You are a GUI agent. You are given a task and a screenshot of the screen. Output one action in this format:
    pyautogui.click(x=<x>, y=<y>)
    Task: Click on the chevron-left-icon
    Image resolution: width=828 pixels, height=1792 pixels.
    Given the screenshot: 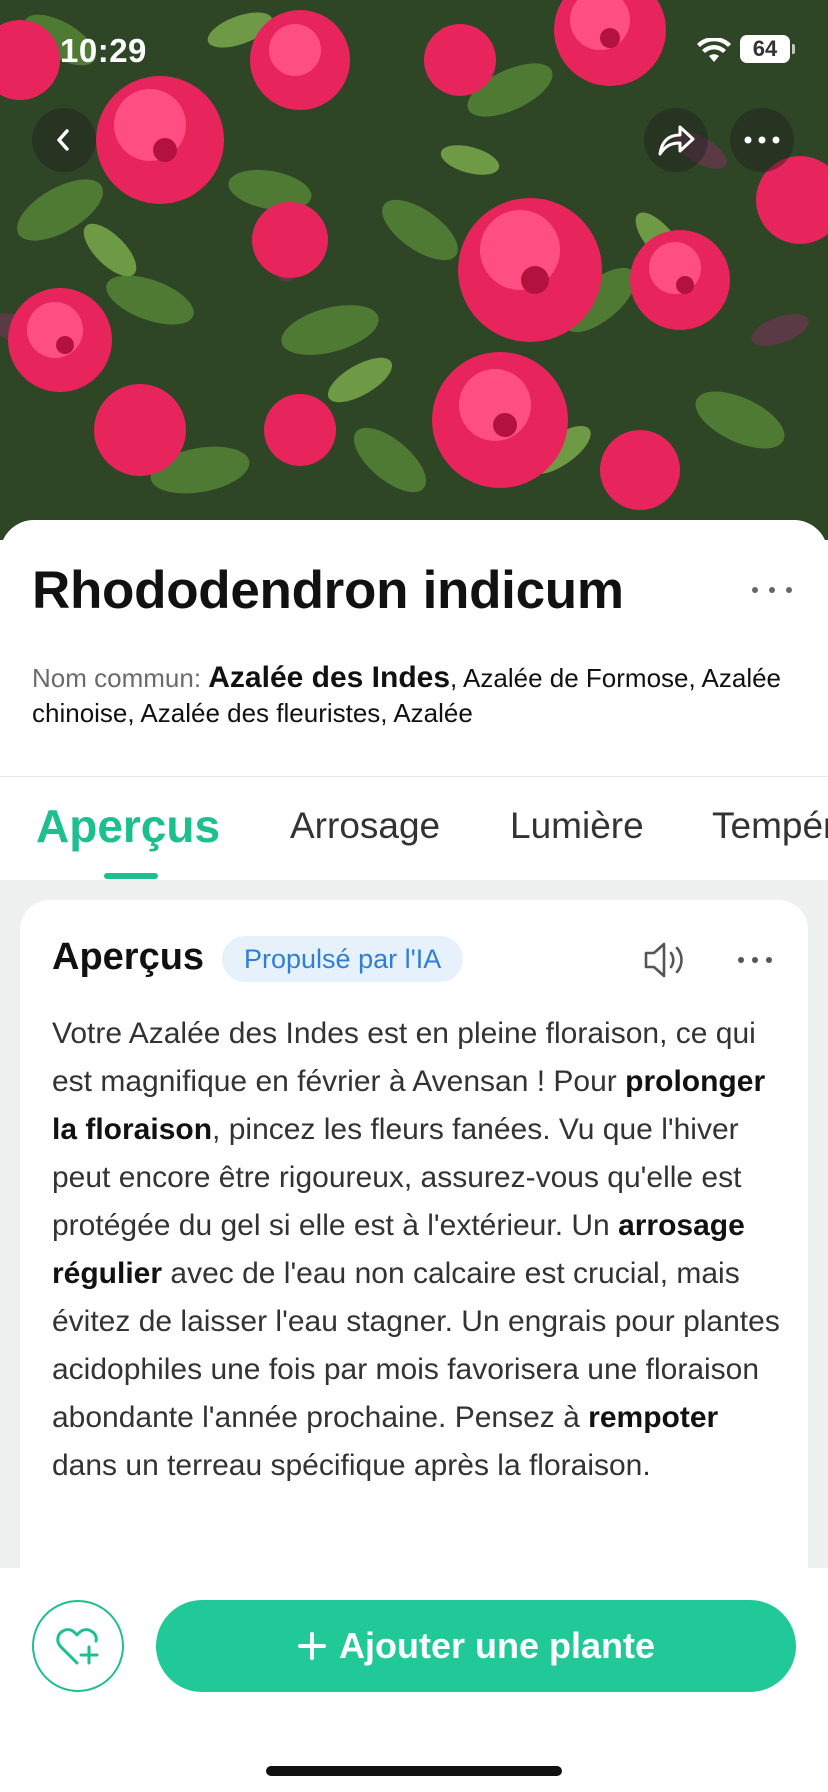 What is the action you would take?
    pyautogui.click(x=63, y=140)
    